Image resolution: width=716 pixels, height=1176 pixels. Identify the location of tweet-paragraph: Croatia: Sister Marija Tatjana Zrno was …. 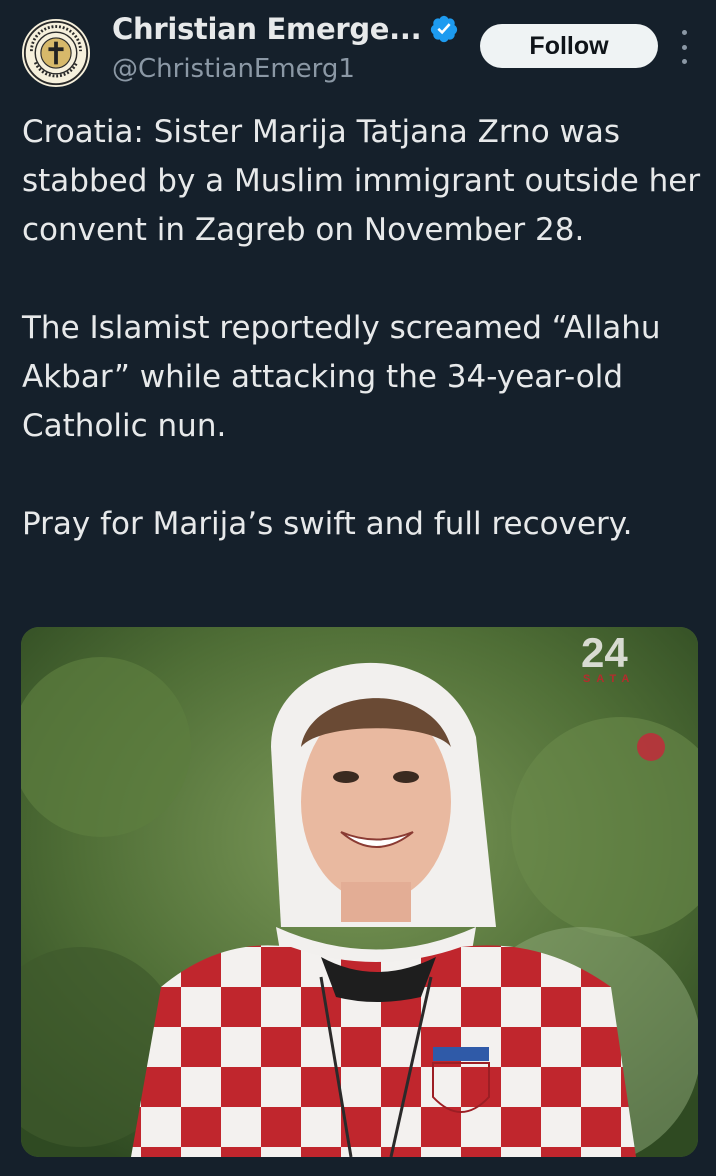
(361, 181).